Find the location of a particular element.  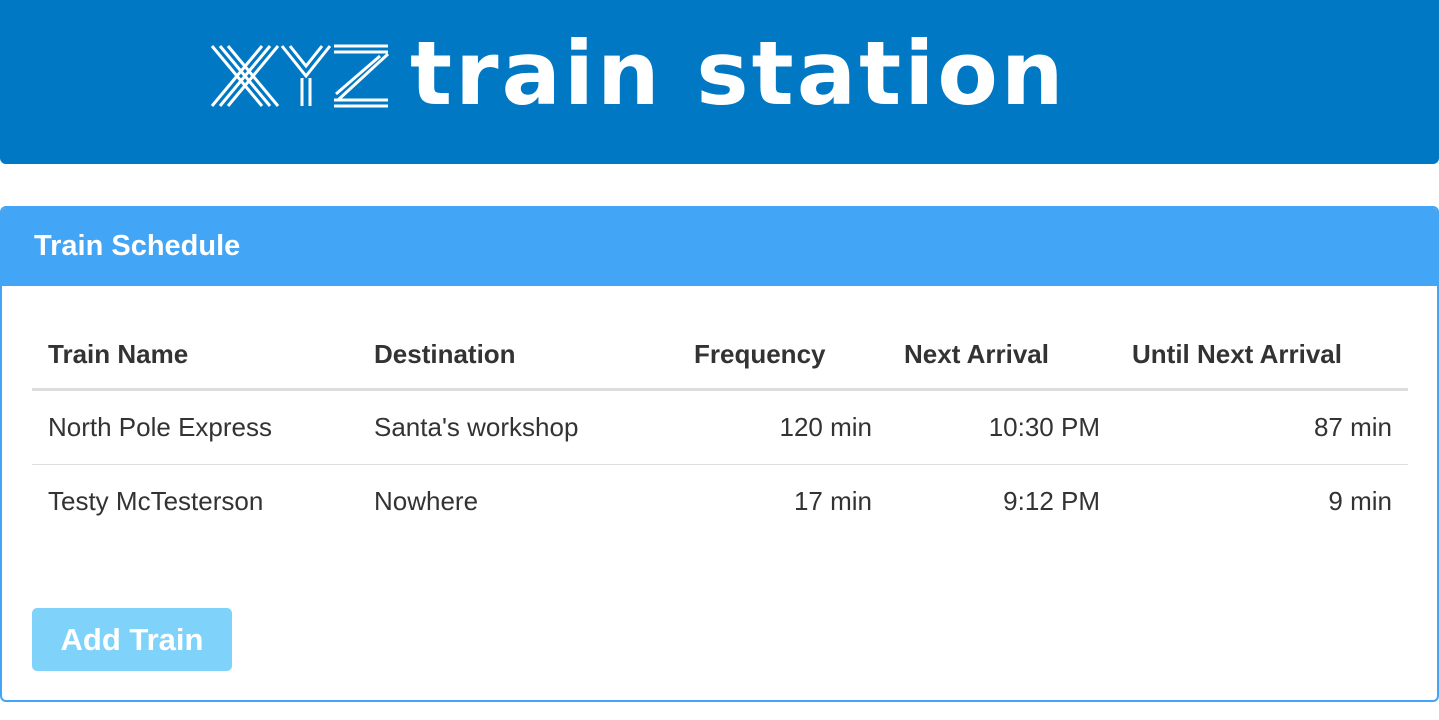

column-header-until-next-arrival: Until Next Arrival is located at coordinates (1262, 355).